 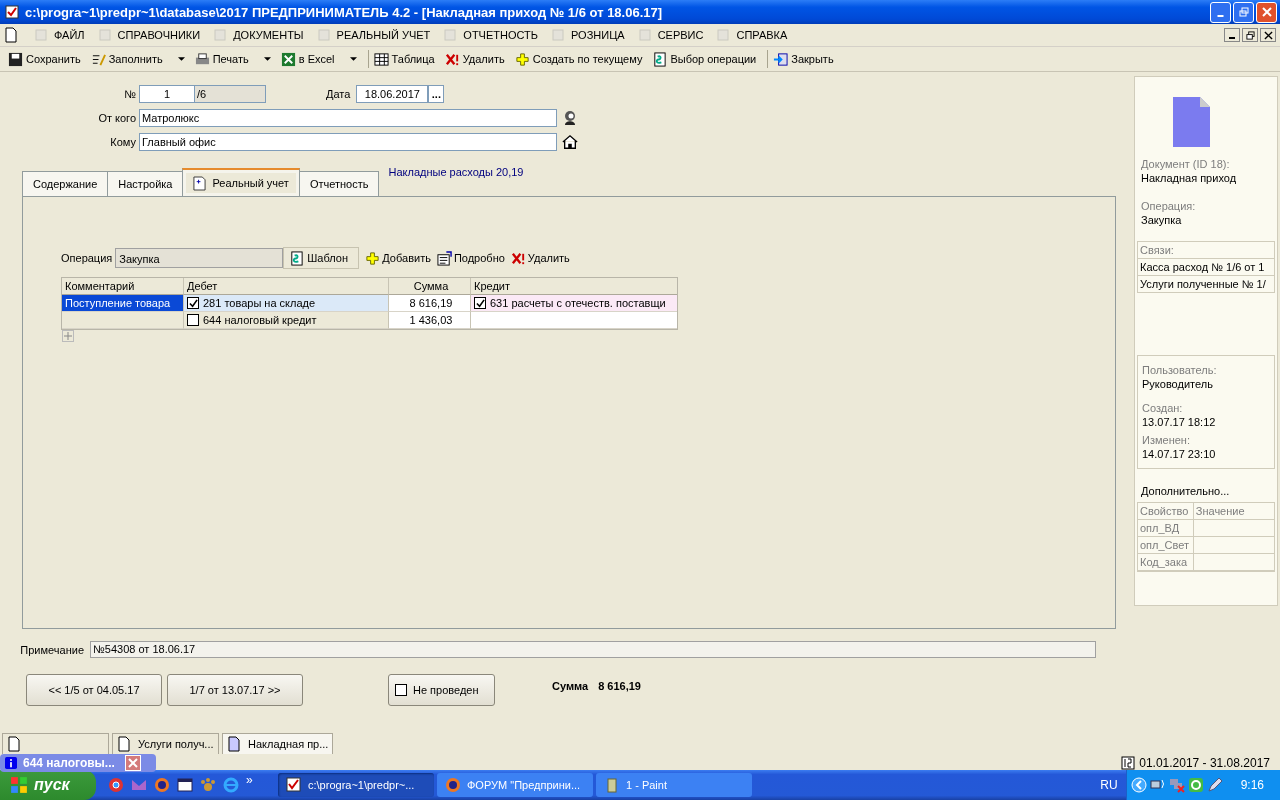 I want to click on menu-item: СПРАВОЧНИКИ, so click(x=151, y=35).